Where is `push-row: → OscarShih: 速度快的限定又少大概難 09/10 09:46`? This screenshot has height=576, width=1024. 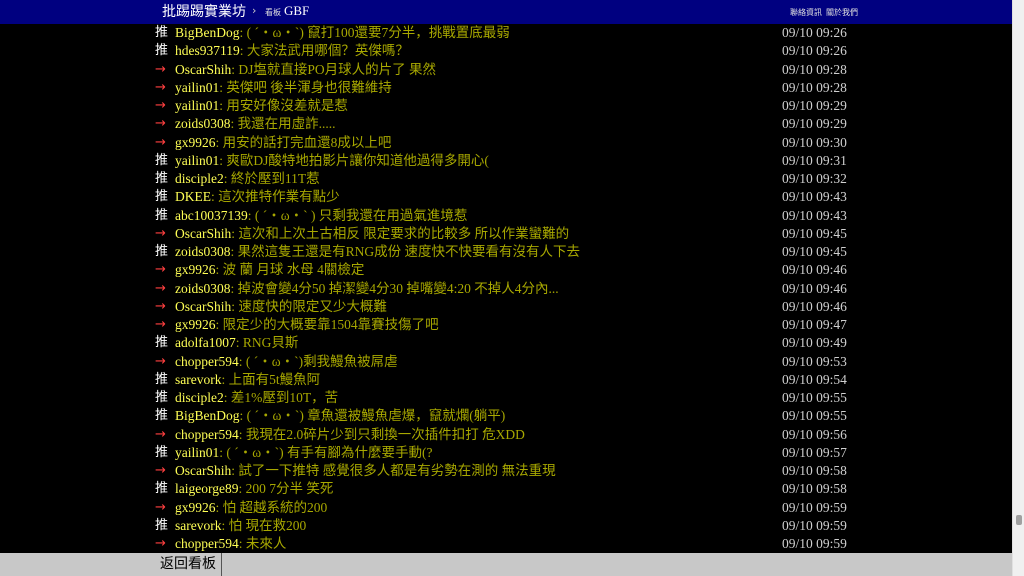 push-row: → OscarShih: 速度快的限定又少大概難 09/10 09:46 is located at coordinates (510, 307).